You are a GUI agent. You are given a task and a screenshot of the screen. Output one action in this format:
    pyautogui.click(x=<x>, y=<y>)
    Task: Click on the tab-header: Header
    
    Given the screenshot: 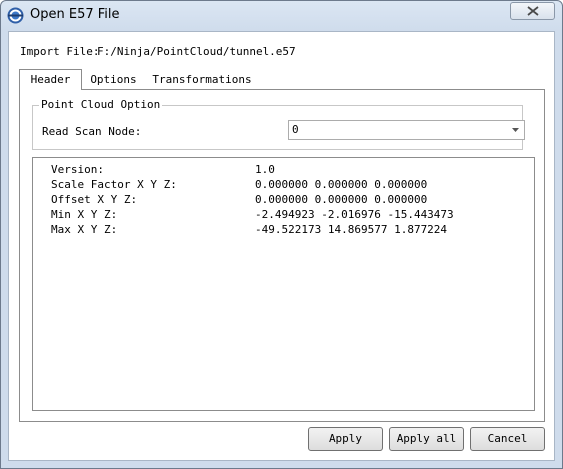 What is the action you would take?
    pyautogui.click(x=50, y=79)
    